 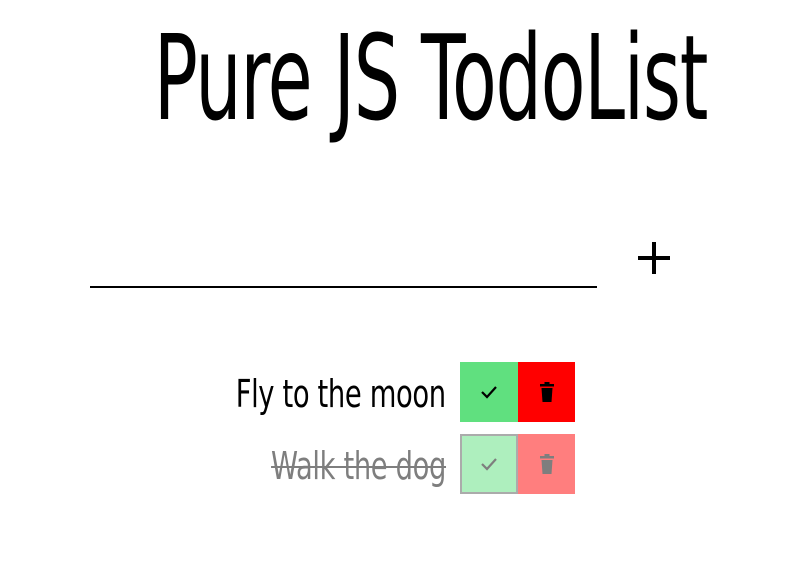 What do you see at coordinates (340, 394) in the screenshot?
I see `todo-text: Fly to the moon` at bounding box center [340, 394].